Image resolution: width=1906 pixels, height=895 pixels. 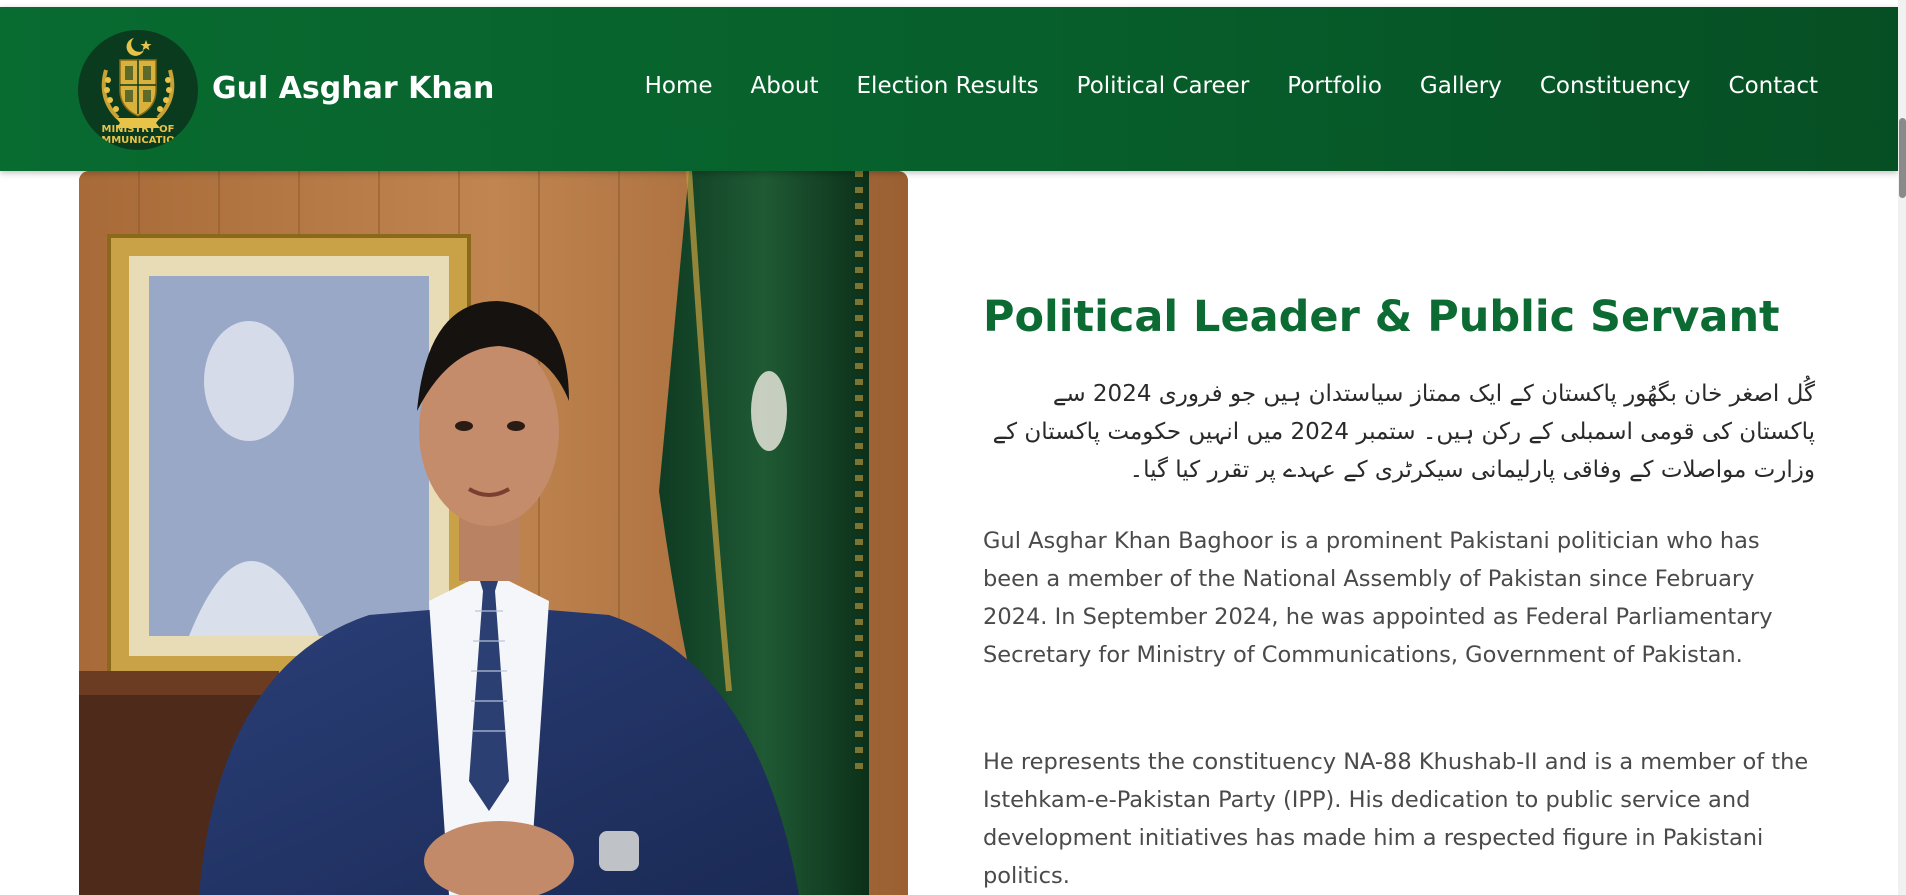 I want to click on logo-line-1: MINISTRY OF, so click(x=138, y=129).